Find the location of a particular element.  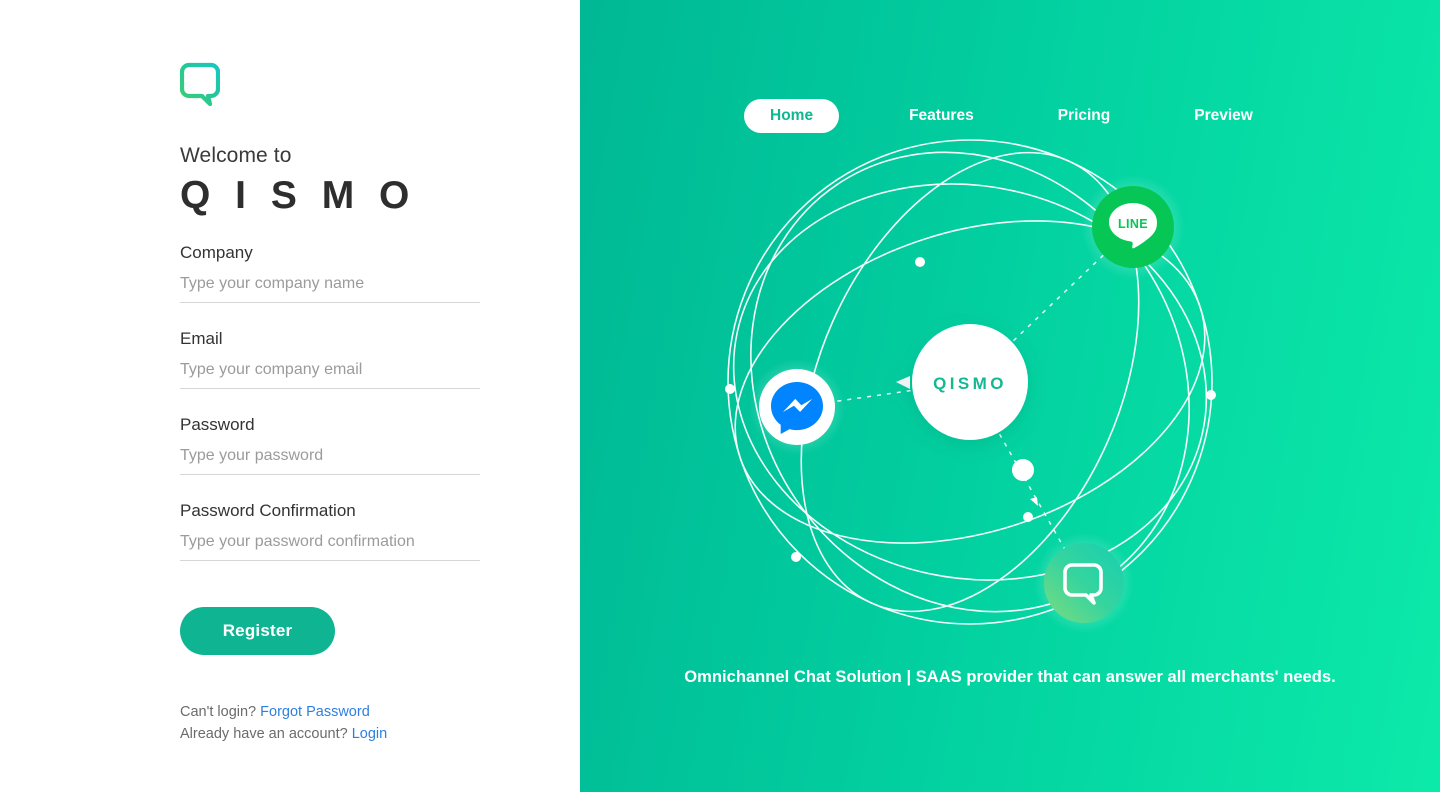

field-password: Password is located at coordinates (340, 445).